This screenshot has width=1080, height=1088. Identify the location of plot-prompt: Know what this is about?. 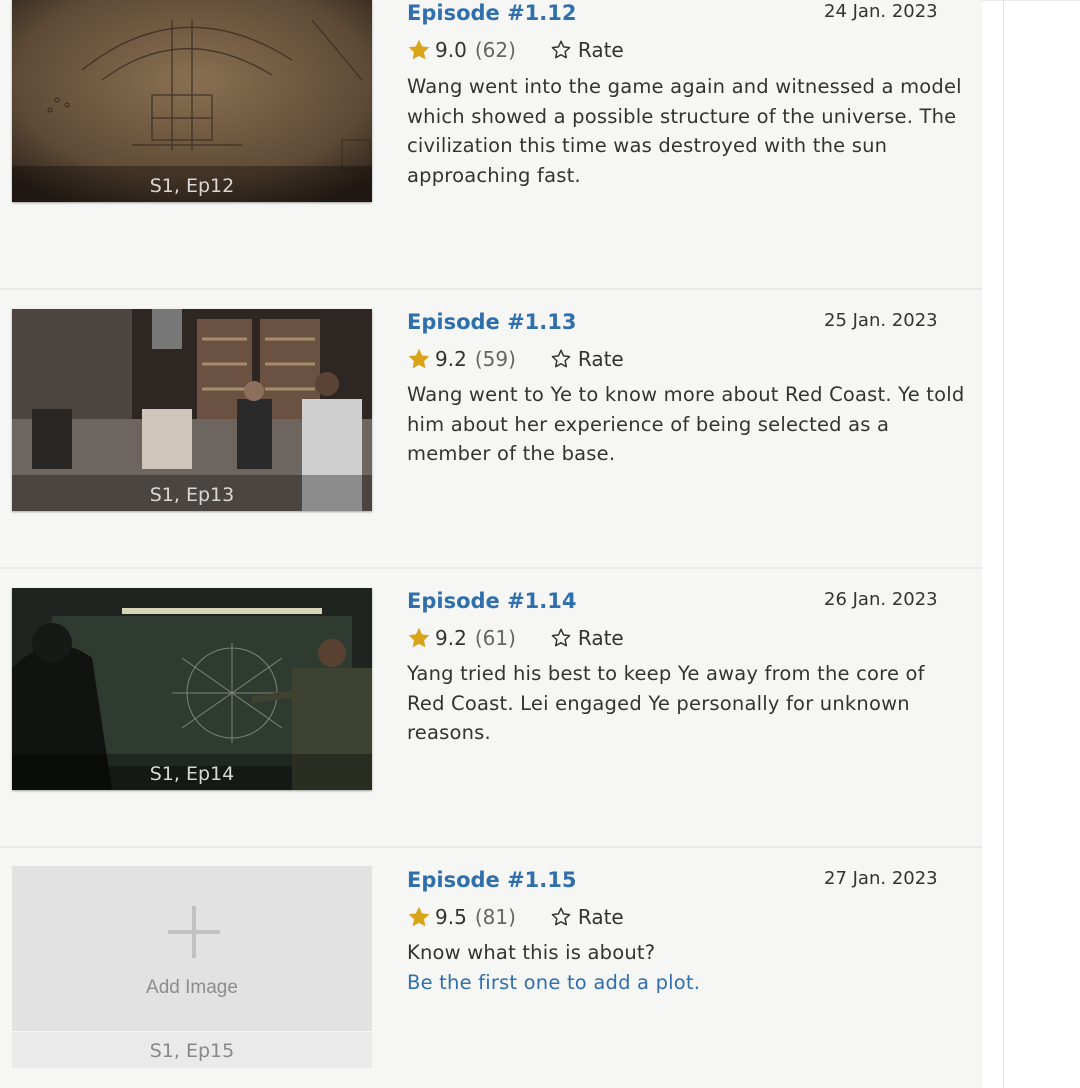
(531, 952).